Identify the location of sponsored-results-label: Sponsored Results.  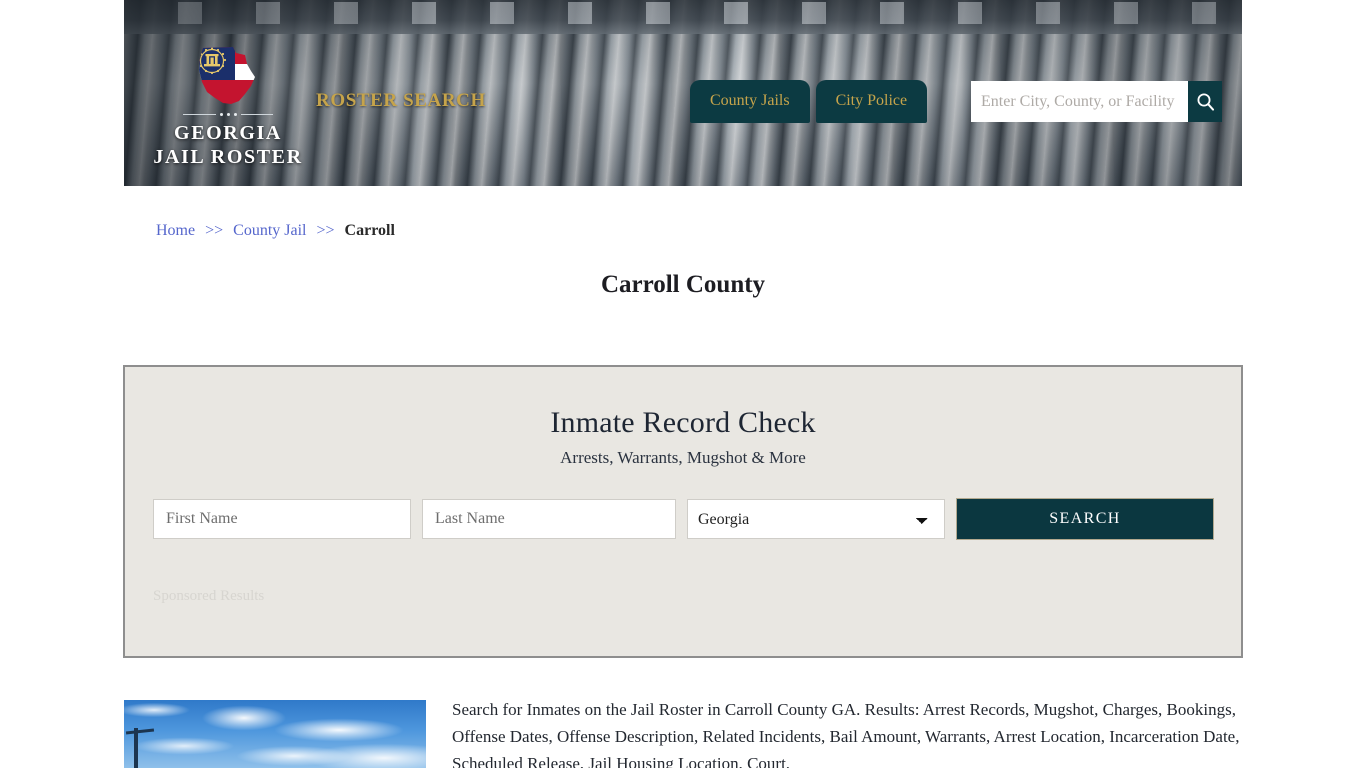
(209, 596).